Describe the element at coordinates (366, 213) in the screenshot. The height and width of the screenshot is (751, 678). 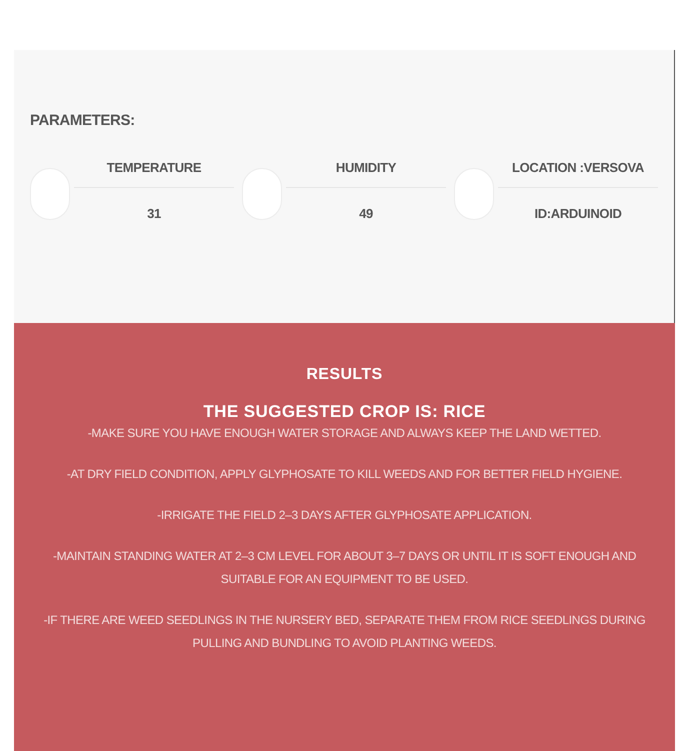
I see `parameter-value: 49` at that location.